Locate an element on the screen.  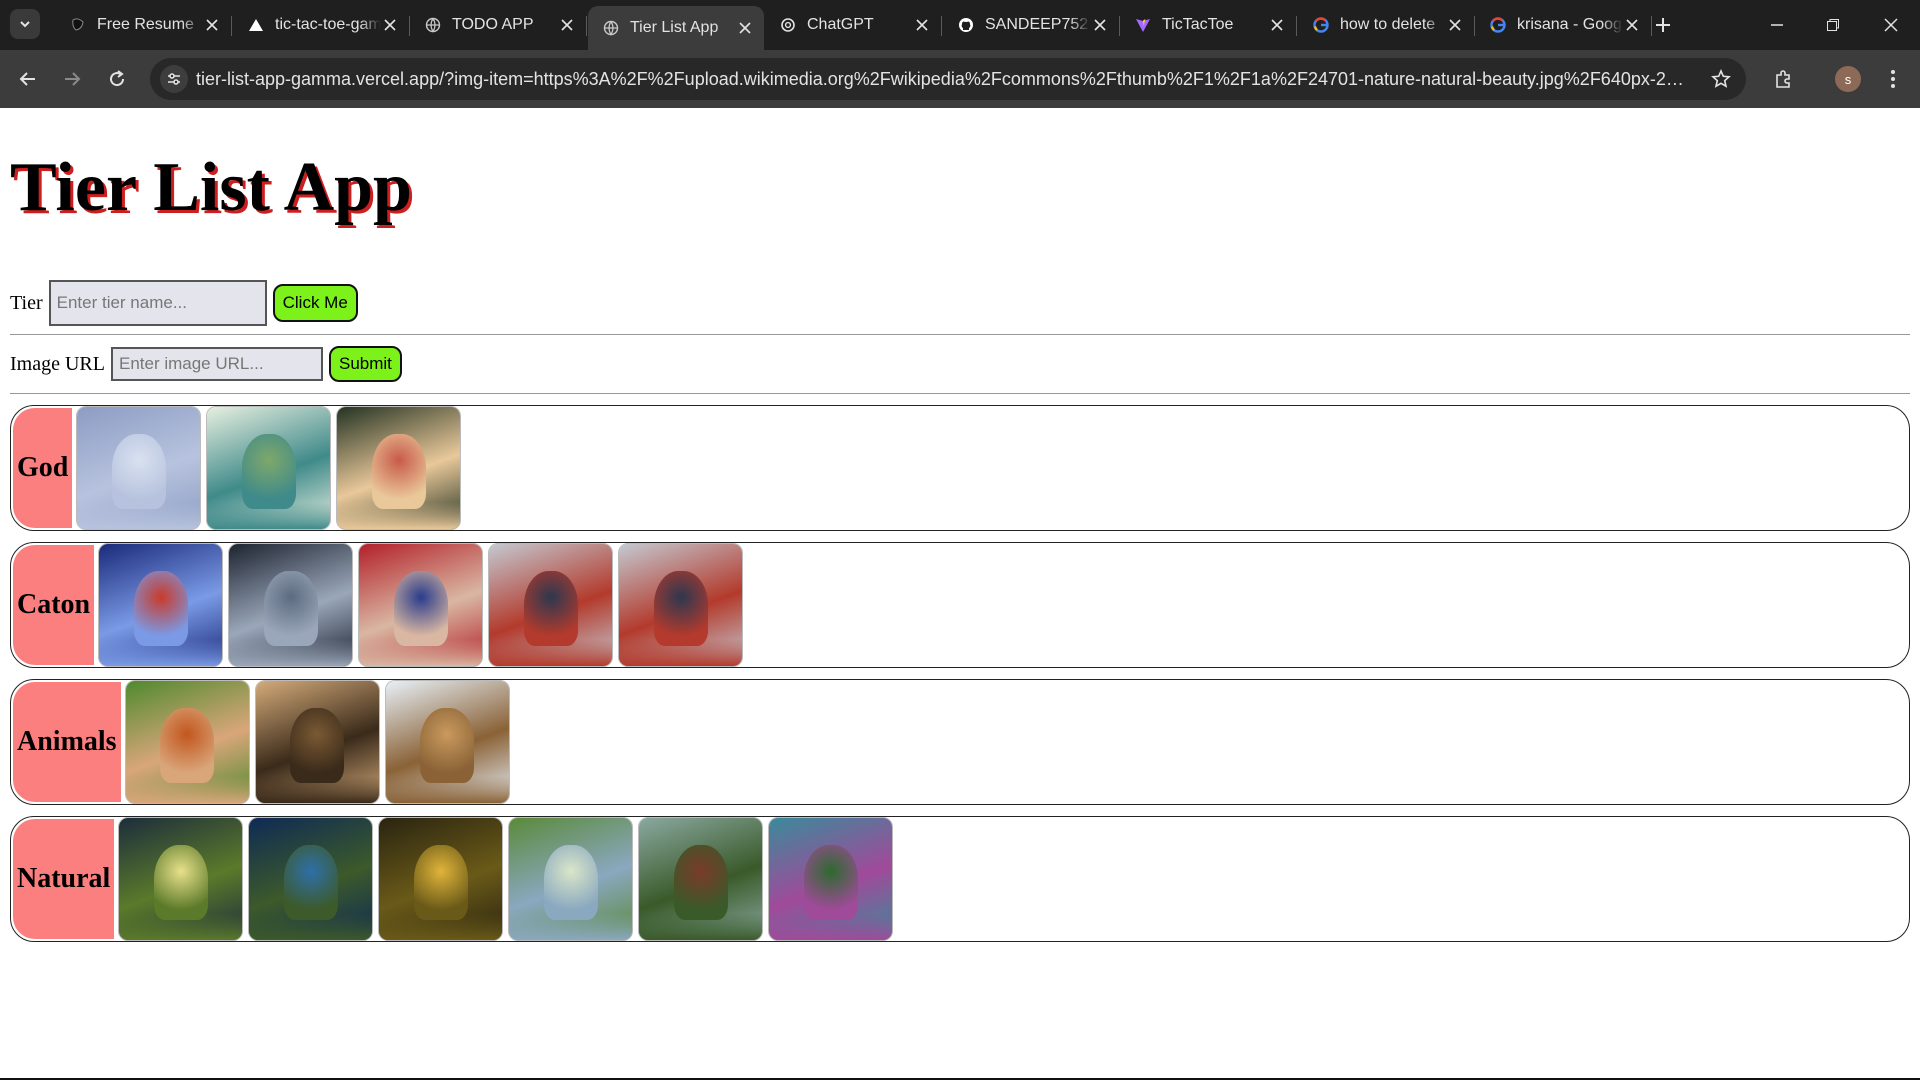
bookmark-button is located at coordinates (1721, 79).